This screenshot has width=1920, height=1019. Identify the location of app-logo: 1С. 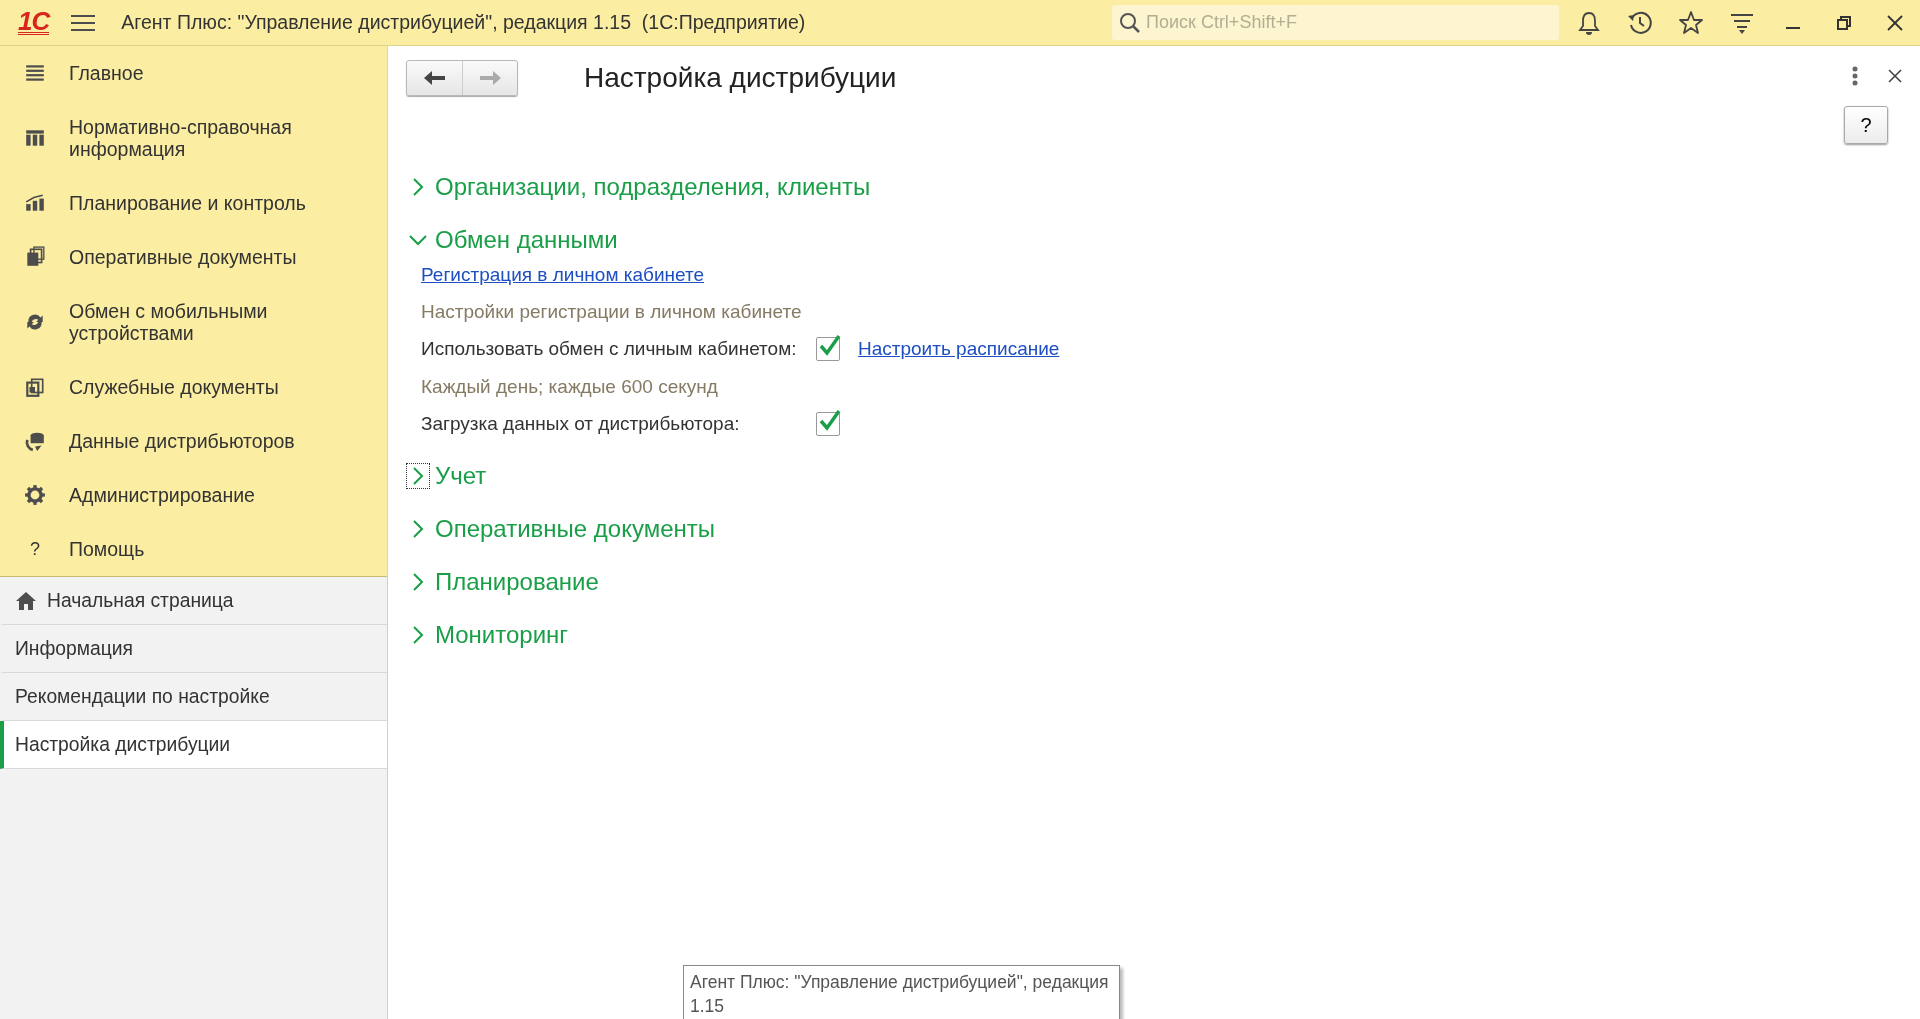
(34, 22).